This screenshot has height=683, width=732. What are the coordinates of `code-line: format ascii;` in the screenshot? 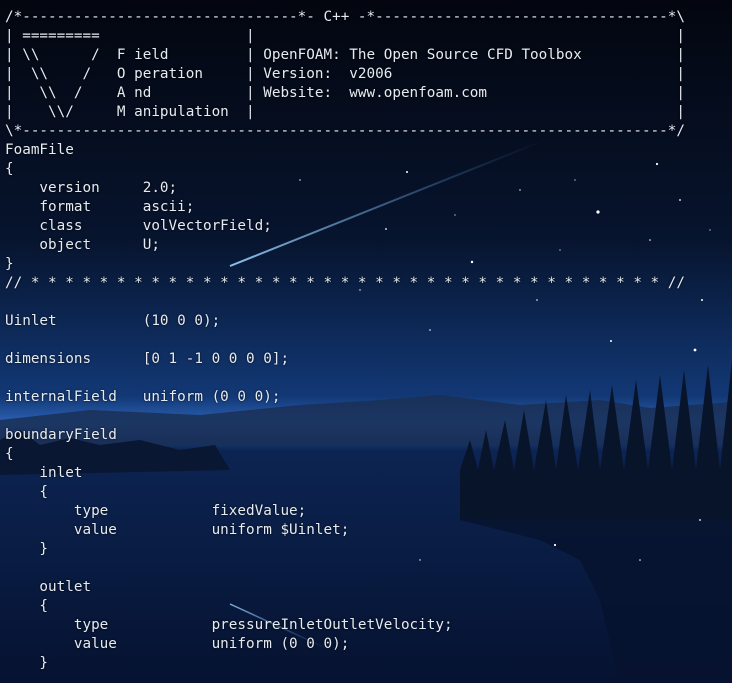 It's located at (100, 207).